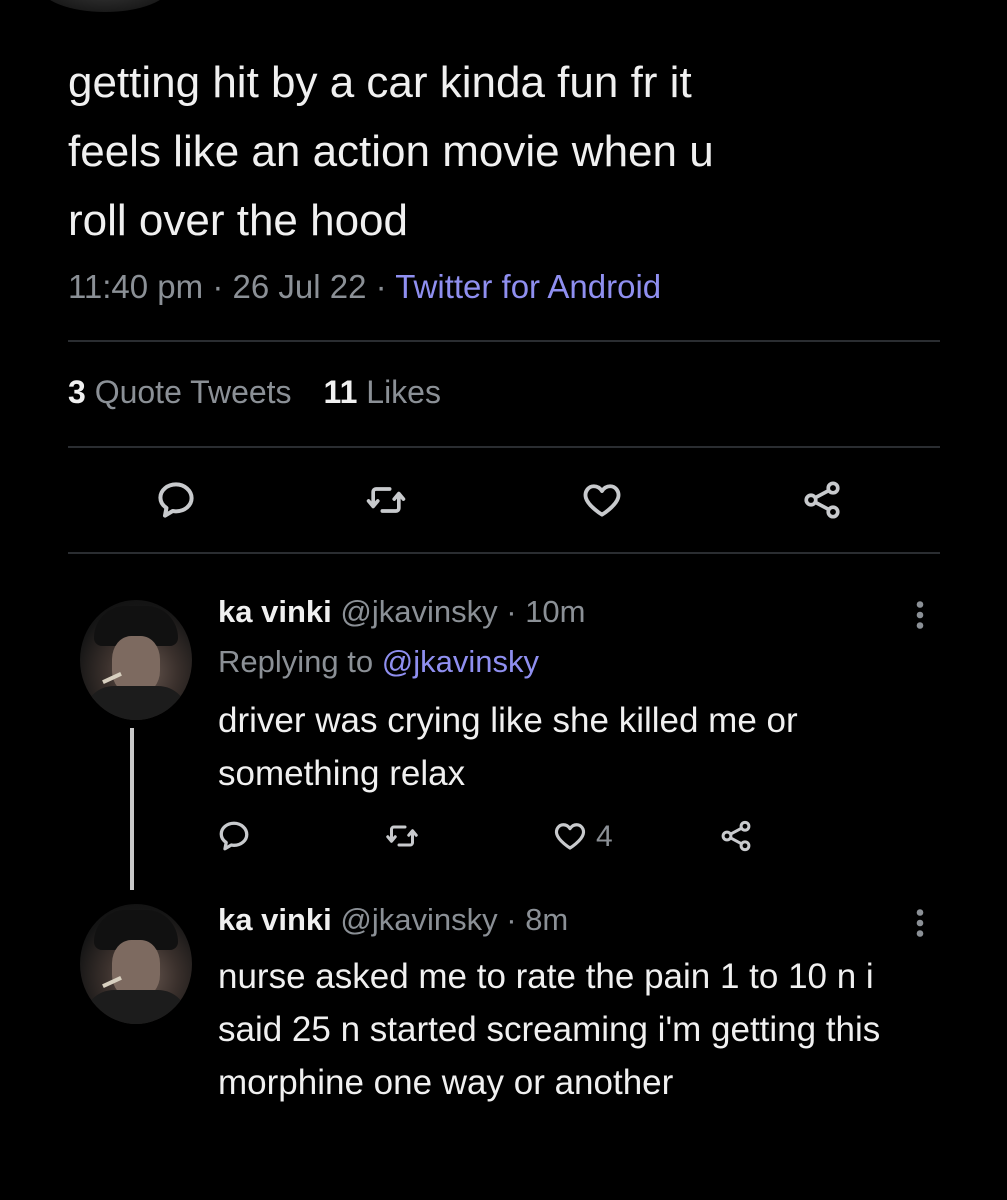 This screenshot has width=1007, height=1200. I want to click on replying-to-label: Replying to, so click(296, 661).